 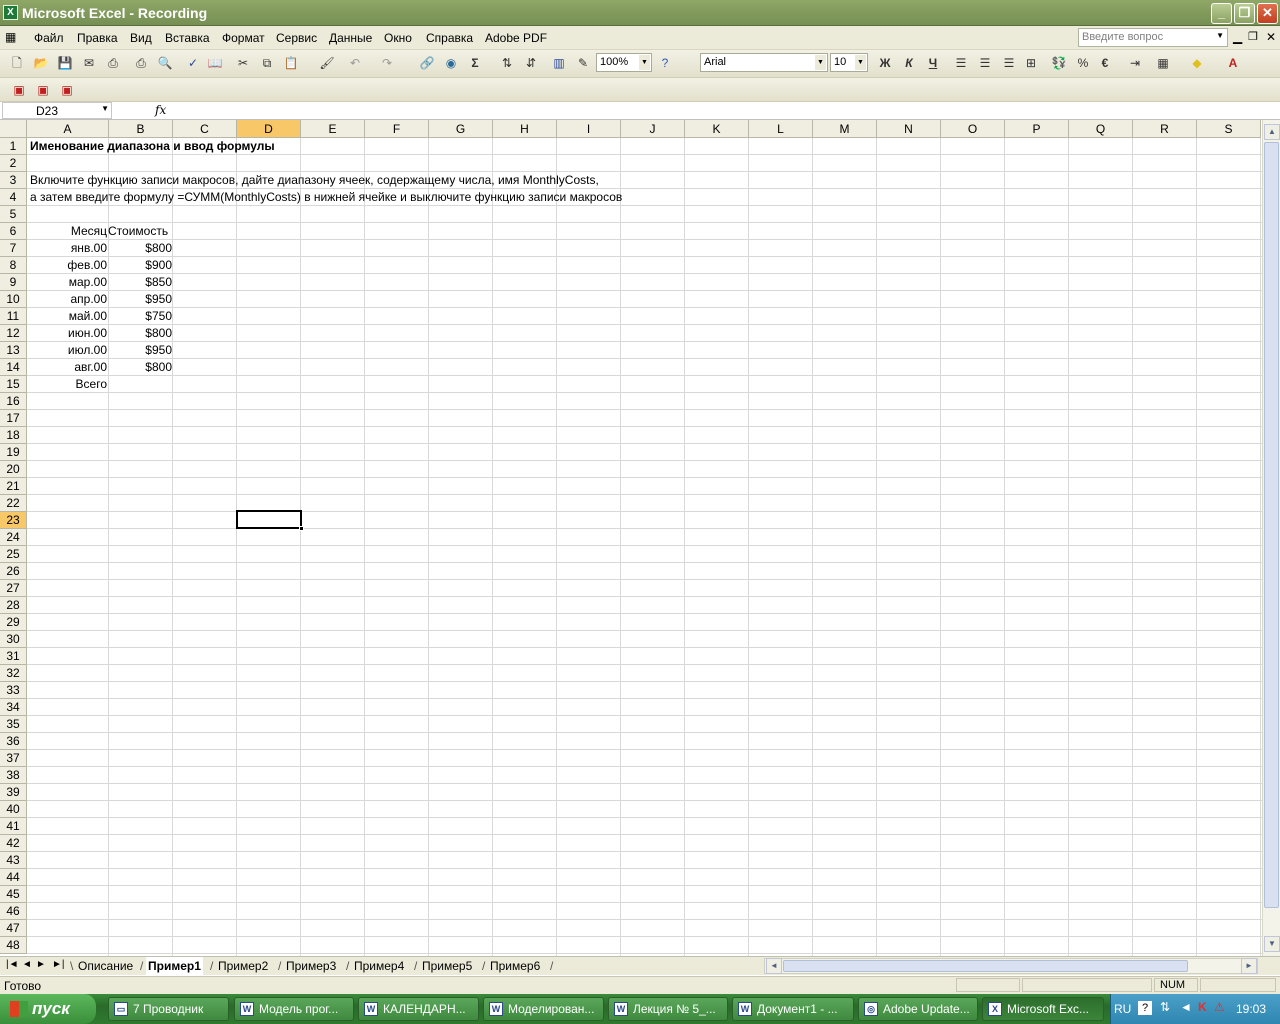 What do you see at coordinates (333, 129) in the screenshot?
I see `column-header-e: E` at bounding box center [333, 129].